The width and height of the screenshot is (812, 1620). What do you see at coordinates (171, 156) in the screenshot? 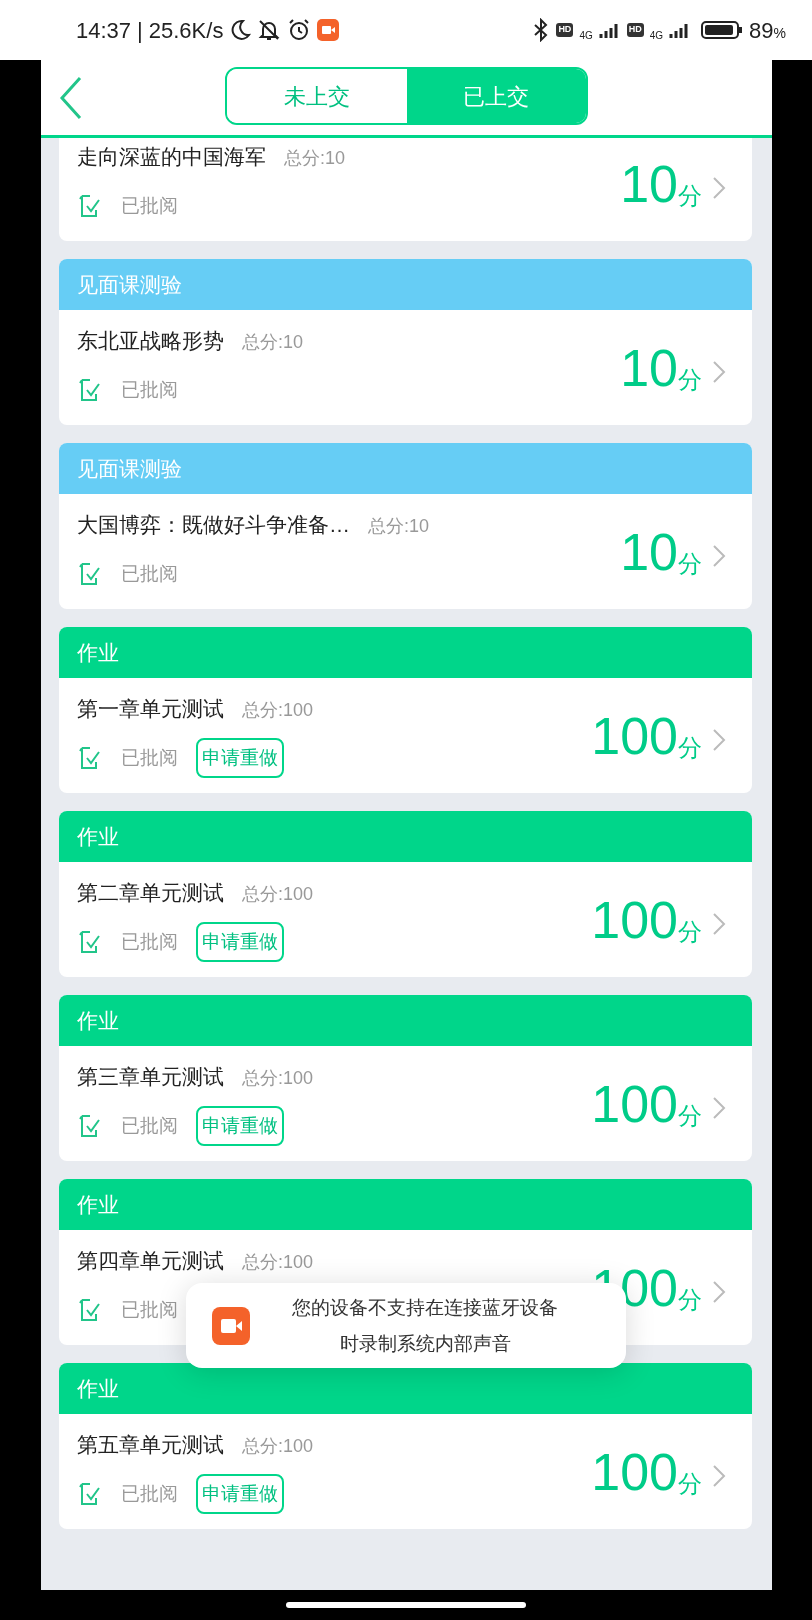
I see `assignment-title: 走向深蓝的中国海军` at bounding box center [171, 156].